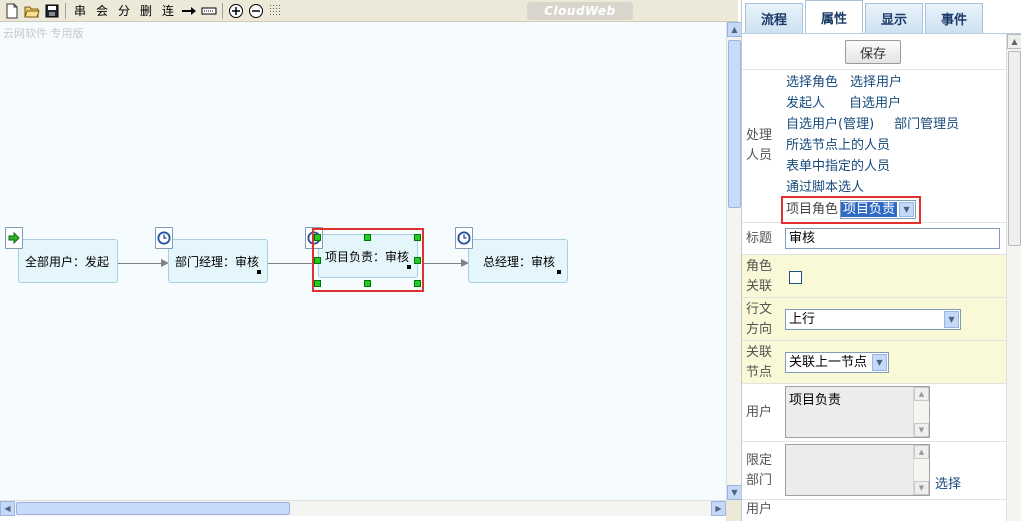  I want to click on cloudweb-logo: CloudWeb, so click(580, 11).